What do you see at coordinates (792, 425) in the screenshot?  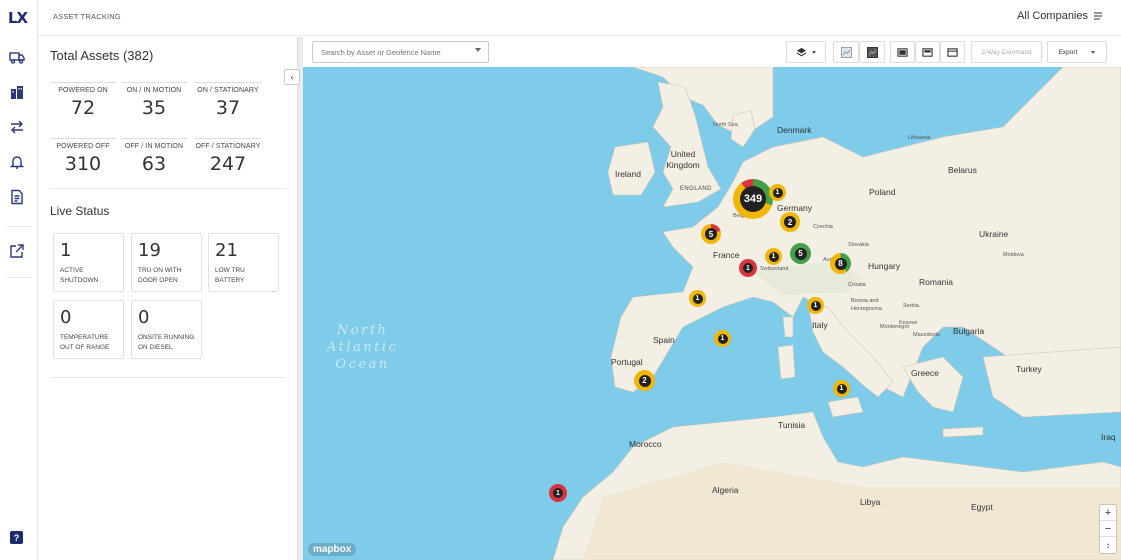 I see `map-label: Tunisia` at bounding box center [792, 425].